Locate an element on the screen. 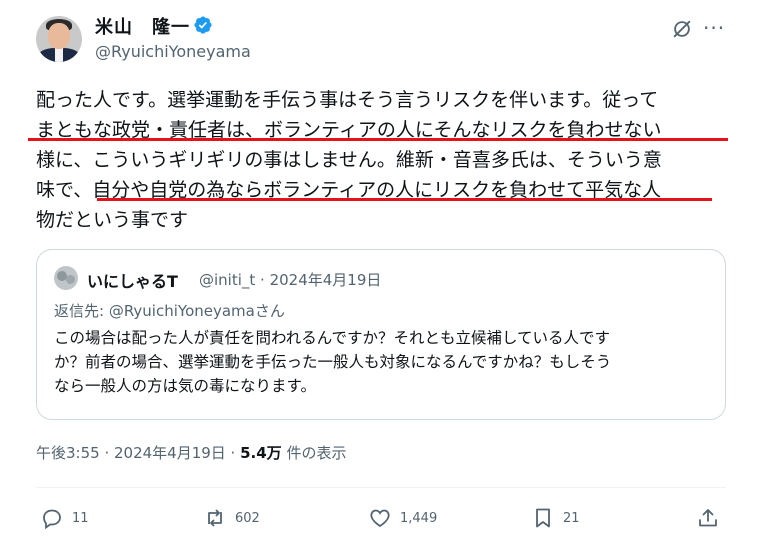  post-line: 様に、こういうギリギリの事はしません。維新・音喜多氏は、そういう意 is located at coordinates (349, 160).